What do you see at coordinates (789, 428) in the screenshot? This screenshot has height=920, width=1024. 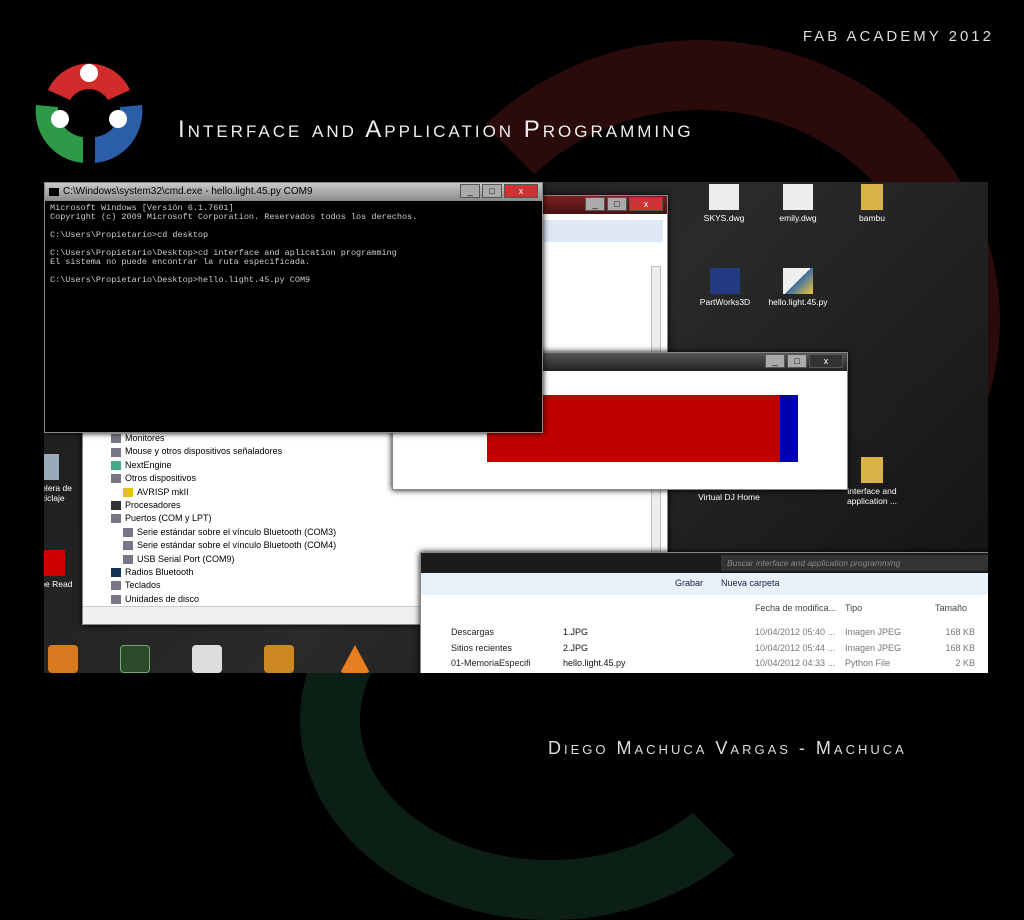 I see `light-level-marker` at bounding box center [789, 428].